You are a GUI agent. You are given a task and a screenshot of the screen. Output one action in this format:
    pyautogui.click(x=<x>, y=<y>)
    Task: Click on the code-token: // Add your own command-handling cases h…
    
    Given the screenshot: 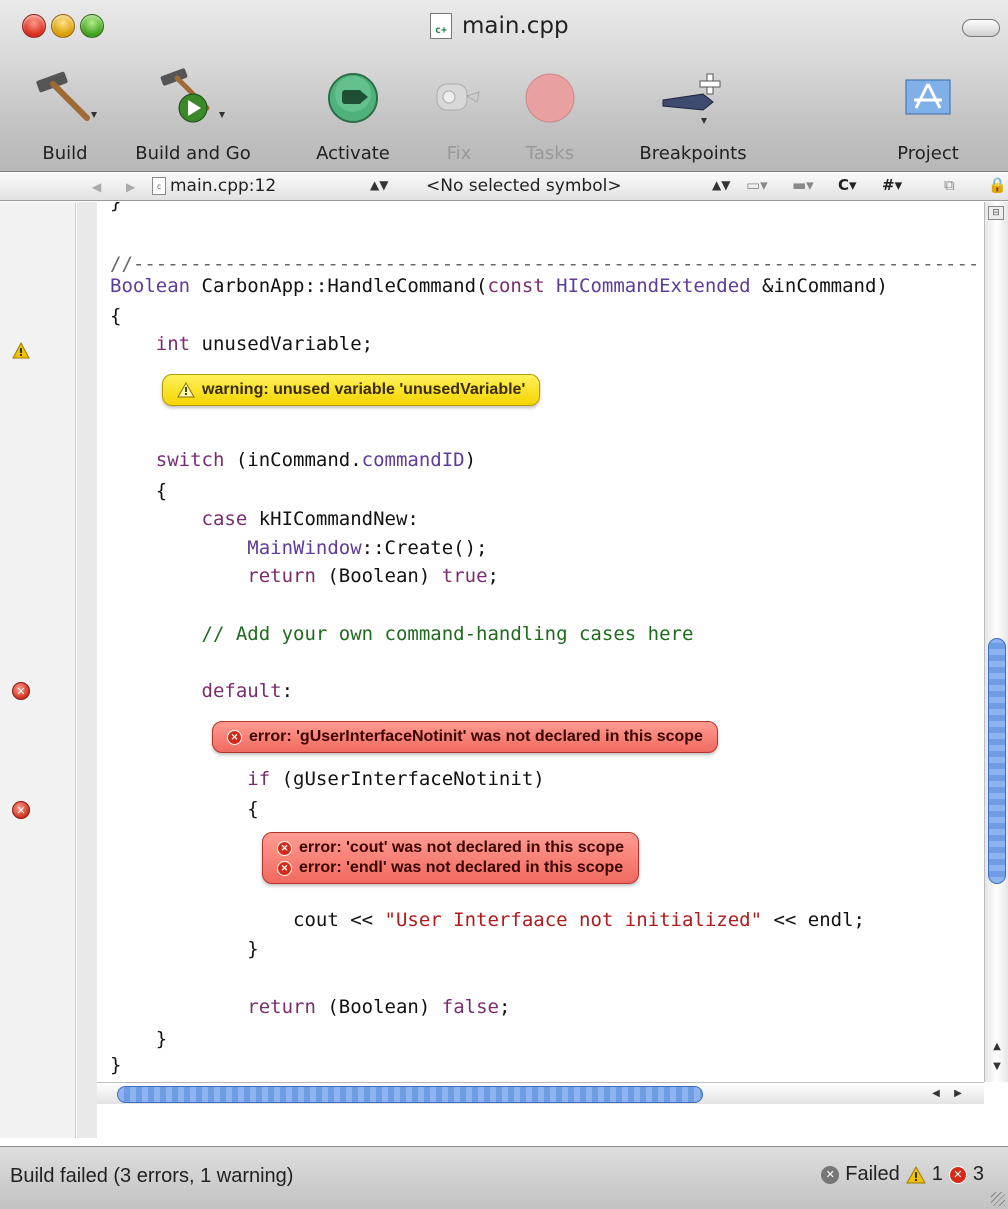 What is the action you would take?
    pyautogui.click(x=402, y=634)
    